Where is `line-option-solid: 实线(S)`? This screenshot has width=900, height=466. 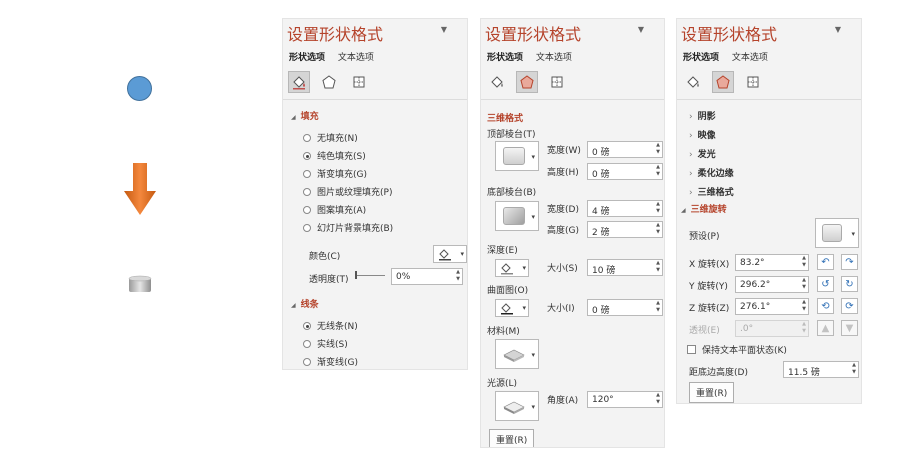
line-option-solid: 实线(S) is located at coordinates (325, 343).